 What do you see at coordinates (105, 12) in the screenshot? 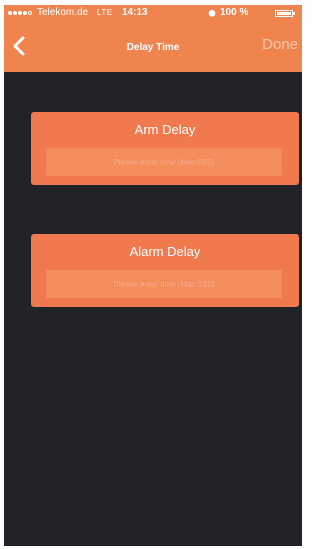
I see `network-type: LTE` at bounding box center [105, 12].